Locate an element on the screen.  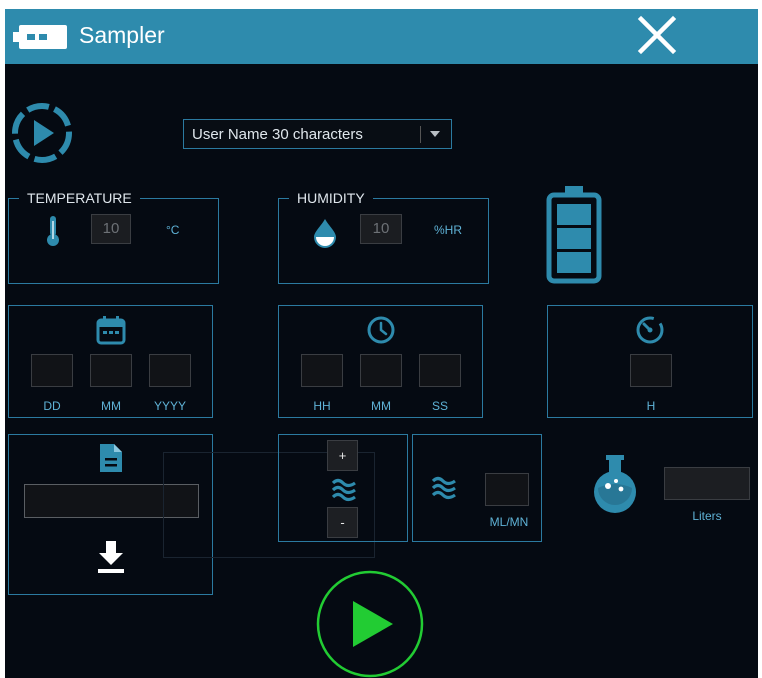
flow-increase-button: + is located at coordinates (342, 455).